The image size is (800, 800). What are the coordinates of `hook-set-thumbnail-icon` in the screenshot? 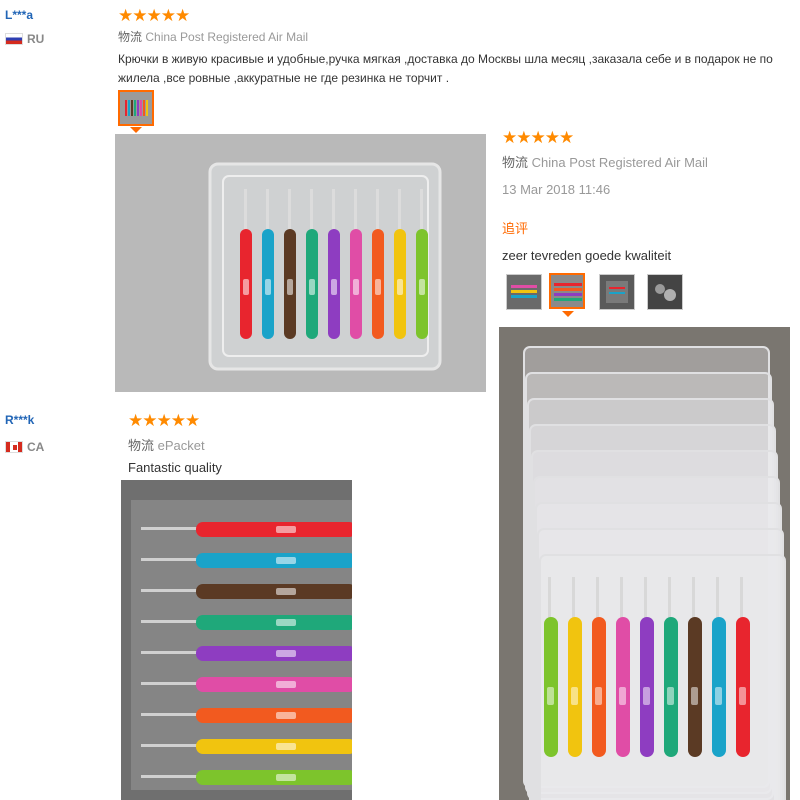 It's located at (136, 108).